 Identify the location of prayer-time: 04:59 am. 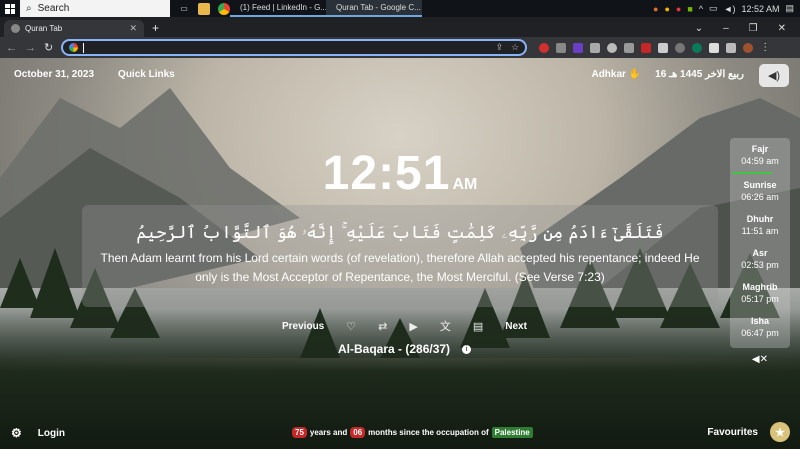
(760, 161).